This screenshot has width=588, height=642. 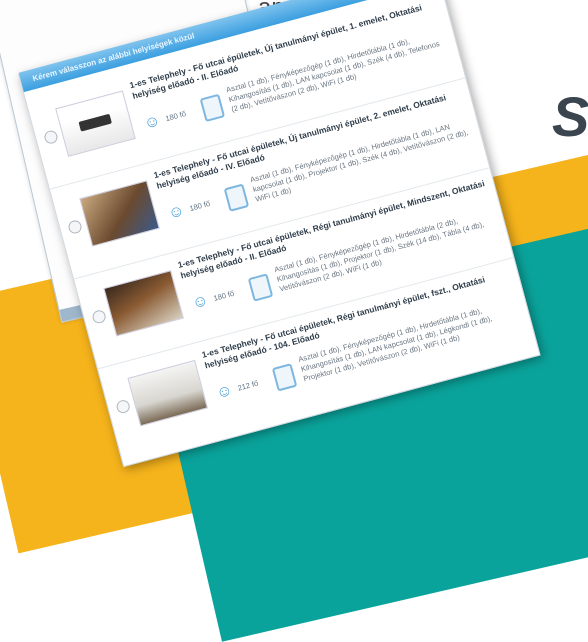 I want to click on background-partial-letter: S, so click(x=570, y=116).